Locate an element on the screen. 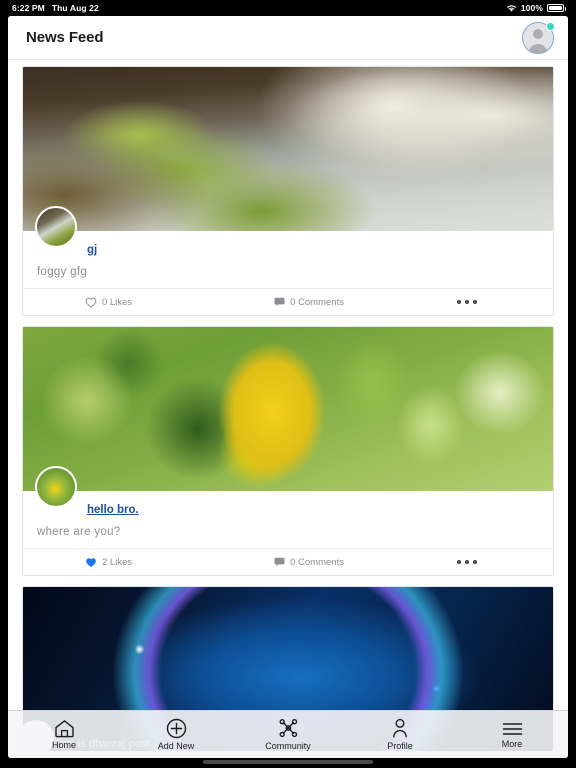  like-button: 0 Likes is located at coordinates (108, 302).